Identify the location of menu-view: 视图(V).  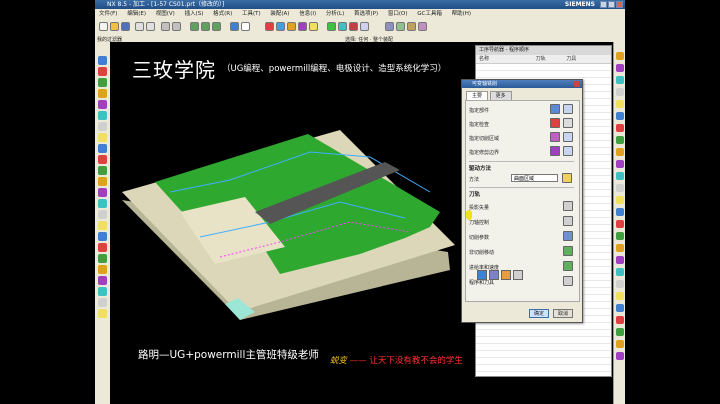
(165, 14).